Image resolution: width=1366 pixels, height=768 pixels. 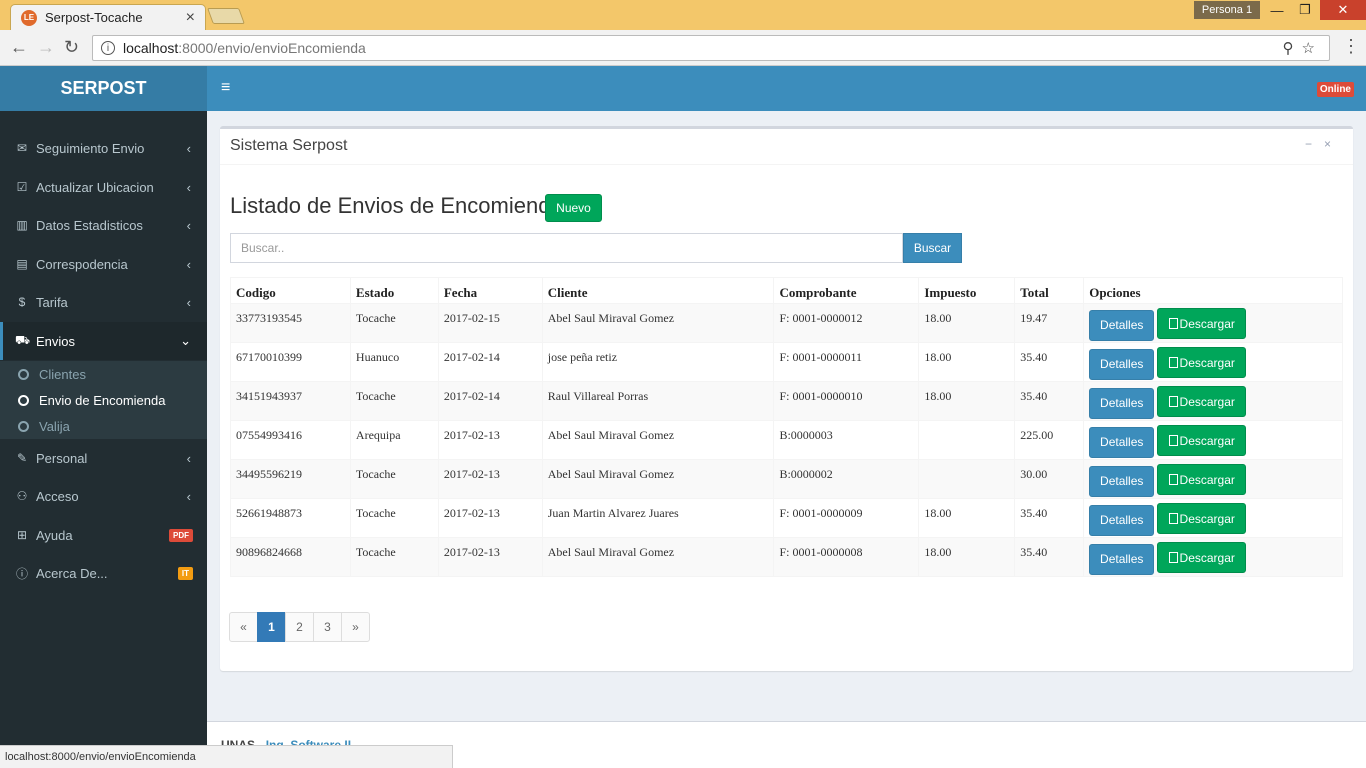 What do you see at coordinates (103, 88) in the screenshot?
I see `brand-logo: SERPOST` at bounding box center [103, 88].